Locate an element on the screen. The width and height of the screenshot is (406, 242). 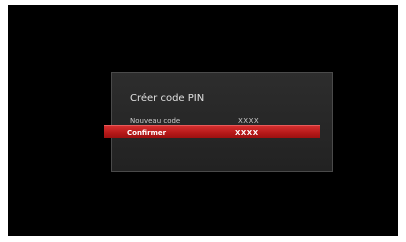
dialog-title: Créer code PIN is located at coordinates (167, 98).